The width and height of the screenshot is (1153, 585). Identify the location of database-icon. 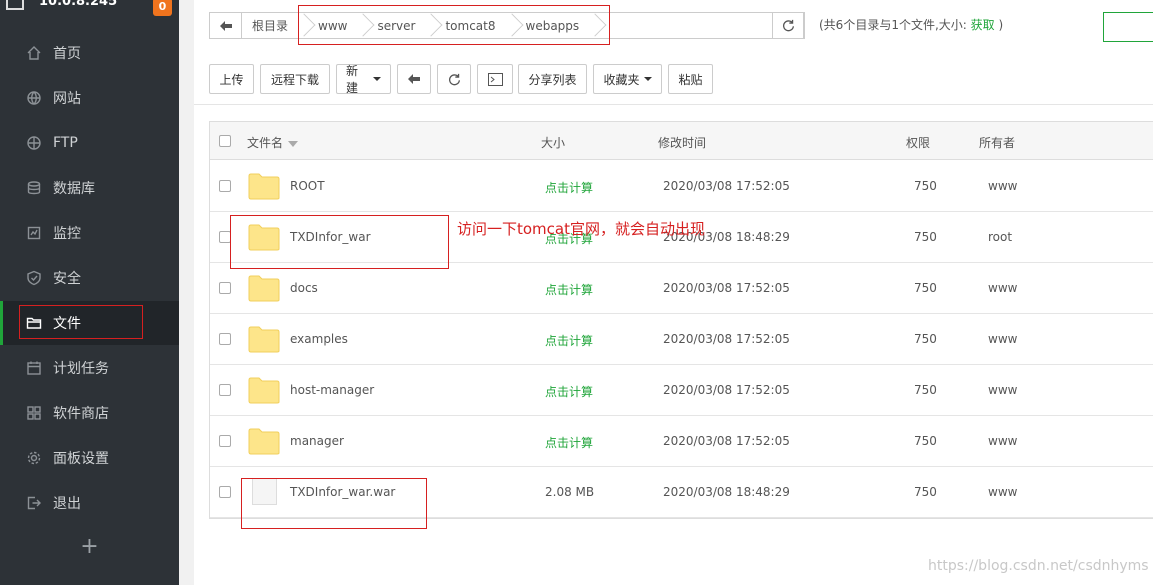
(34, 188).